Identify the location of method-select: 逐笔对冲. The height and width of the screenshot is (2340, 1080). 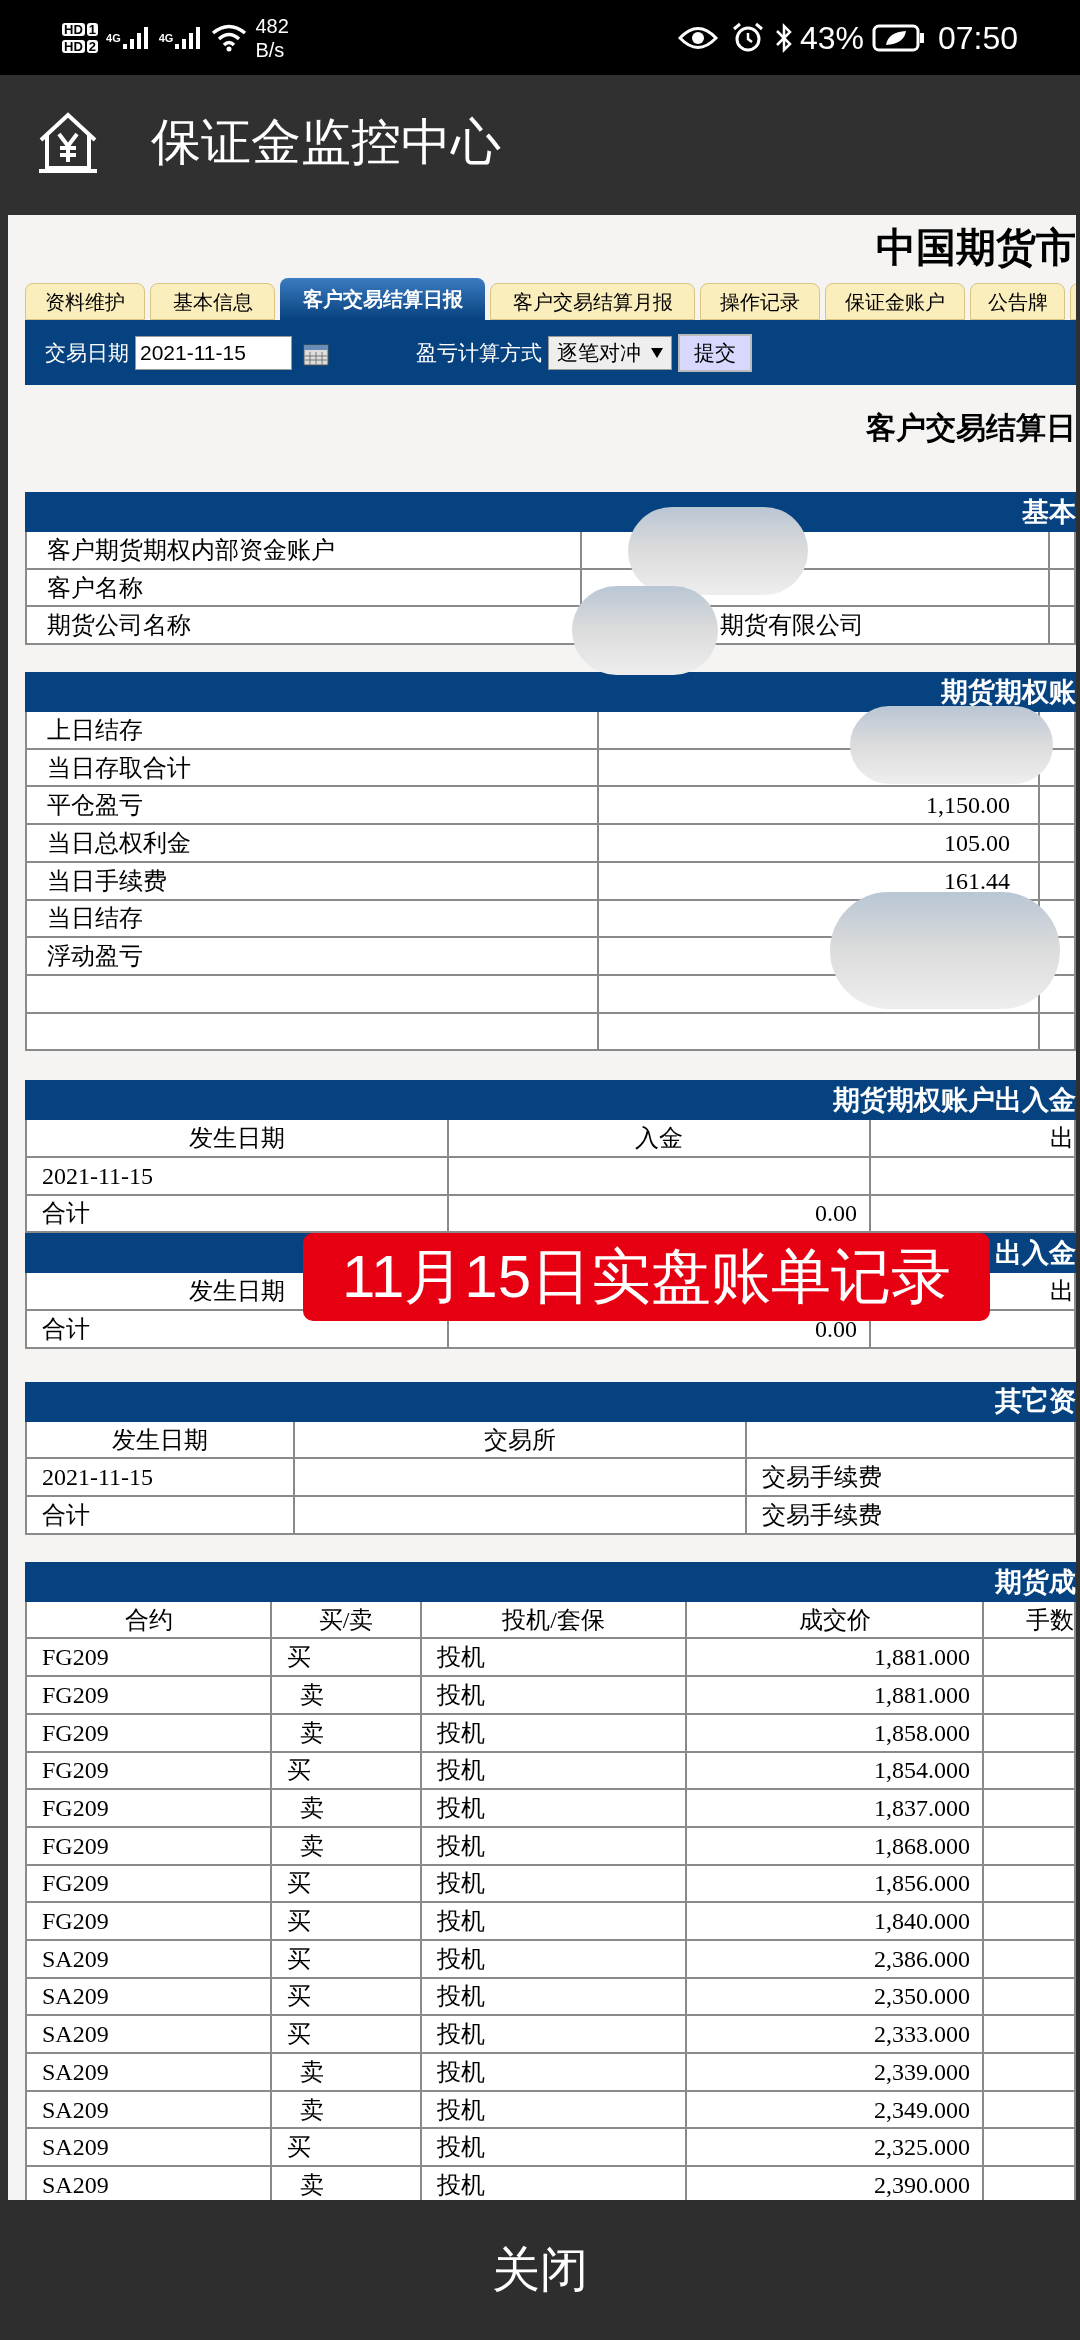
(610, 352).